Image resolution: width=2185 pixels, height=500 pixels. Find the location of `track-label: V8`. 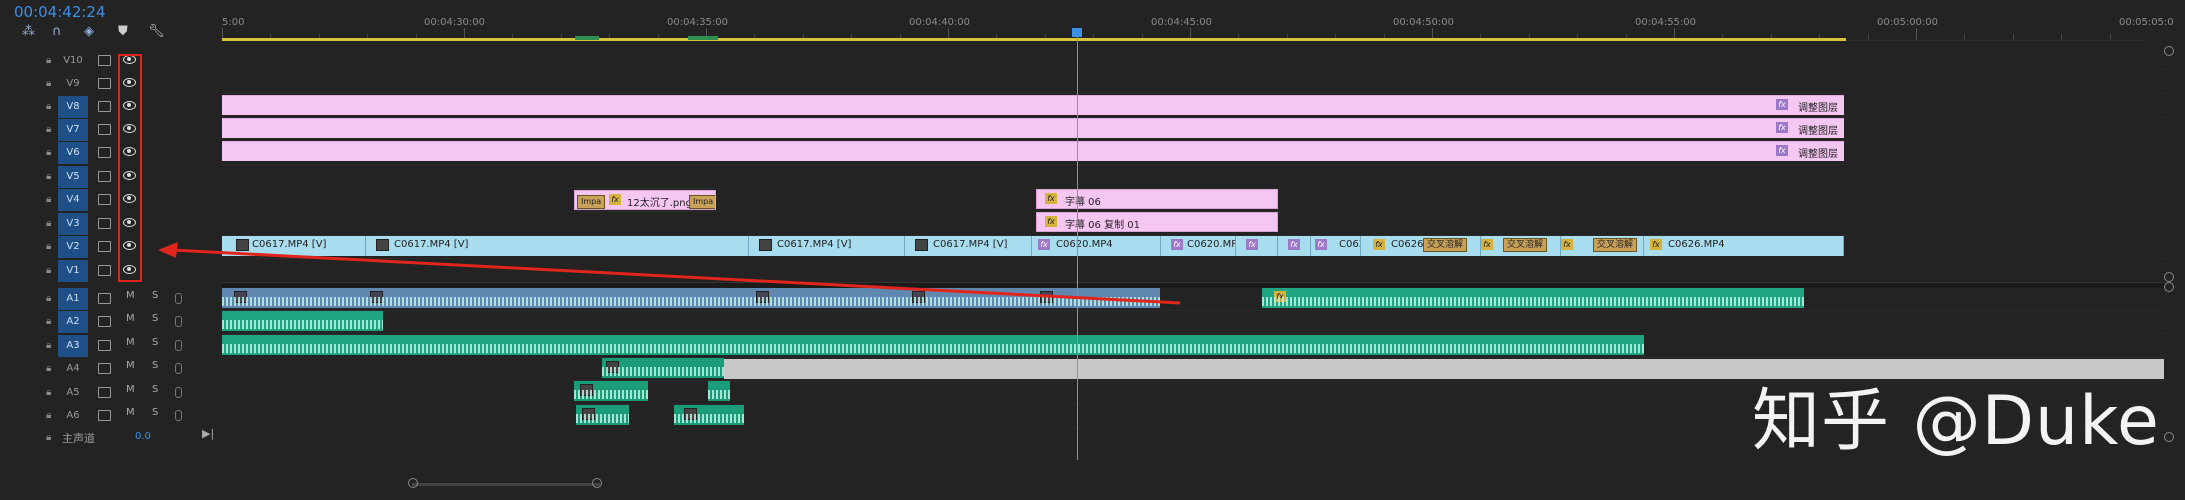

track-label: V8 is located at coordinates (73, 107).